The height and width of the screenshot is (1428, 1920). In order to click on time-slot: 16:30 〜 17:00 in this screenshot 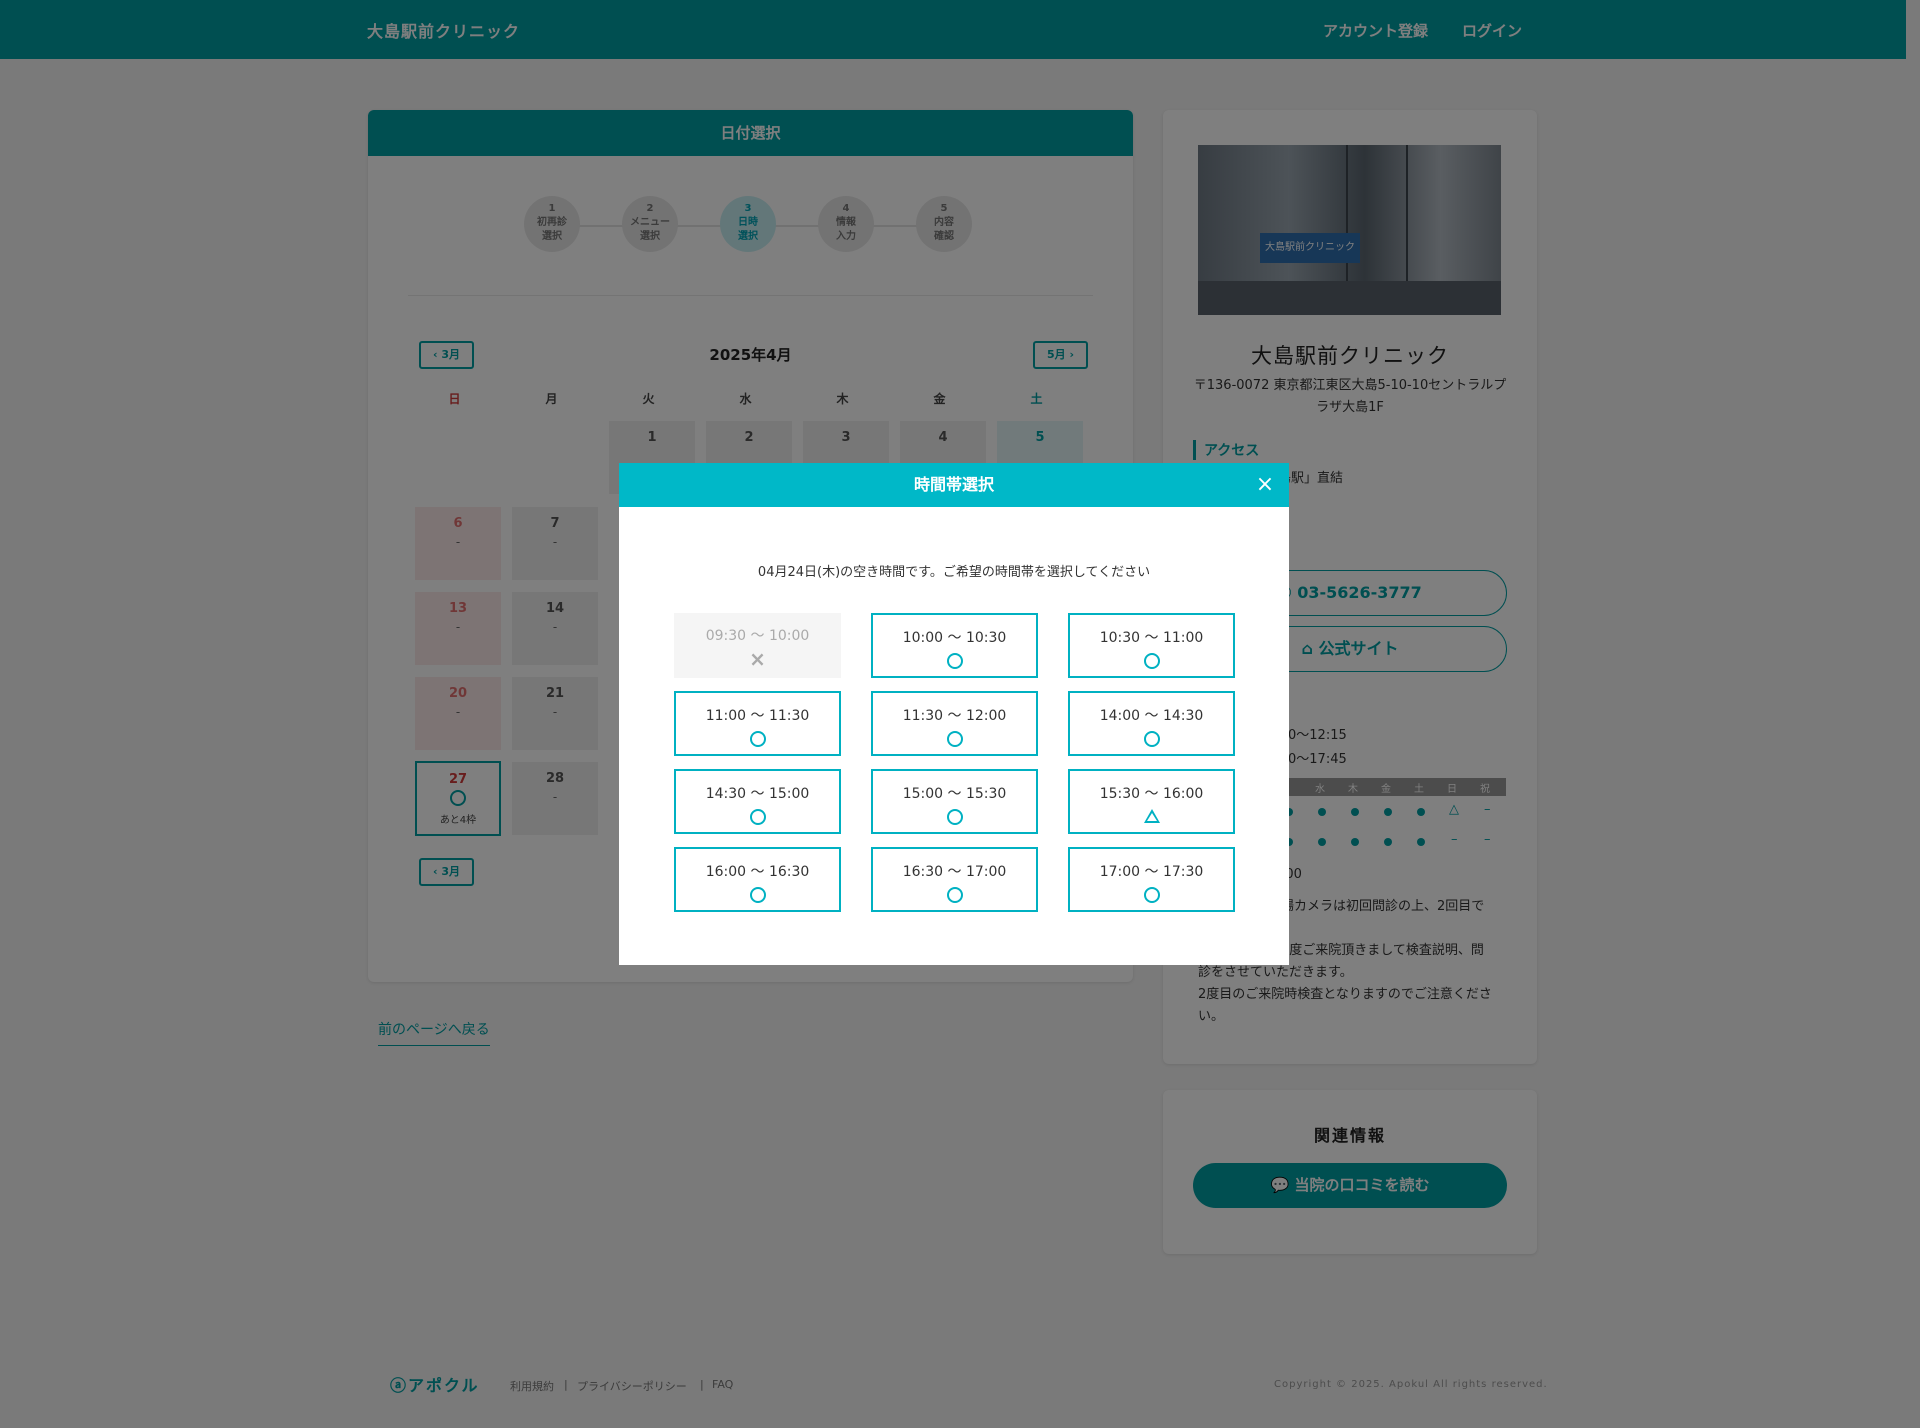, I will do `click(954, 879)`.